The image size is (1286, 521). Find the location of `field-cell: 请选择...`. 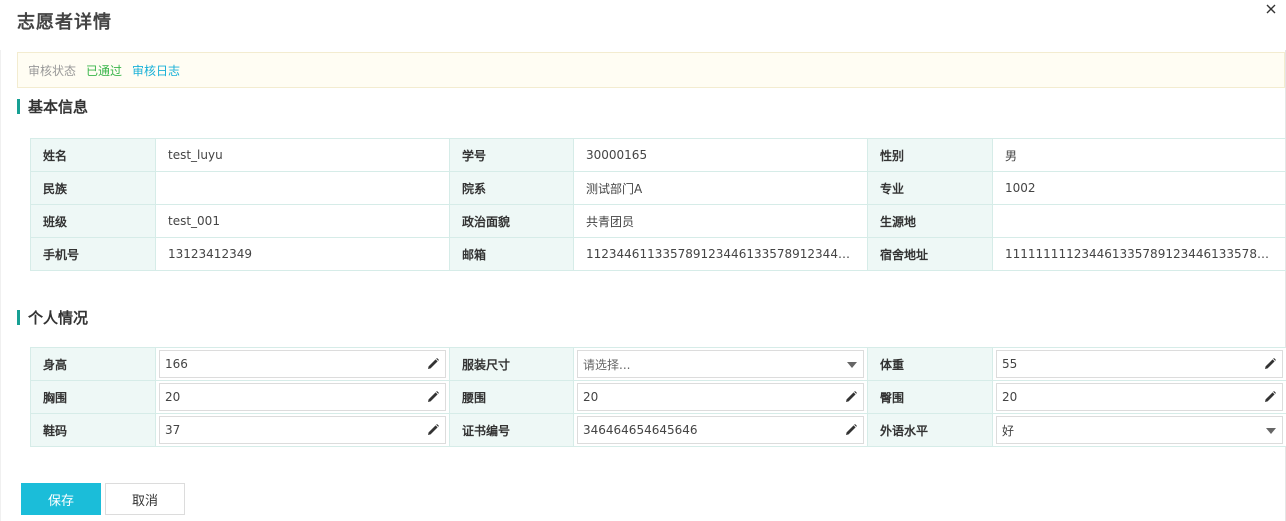

field-cell: 请选择... is located at coordinates (720, 364).